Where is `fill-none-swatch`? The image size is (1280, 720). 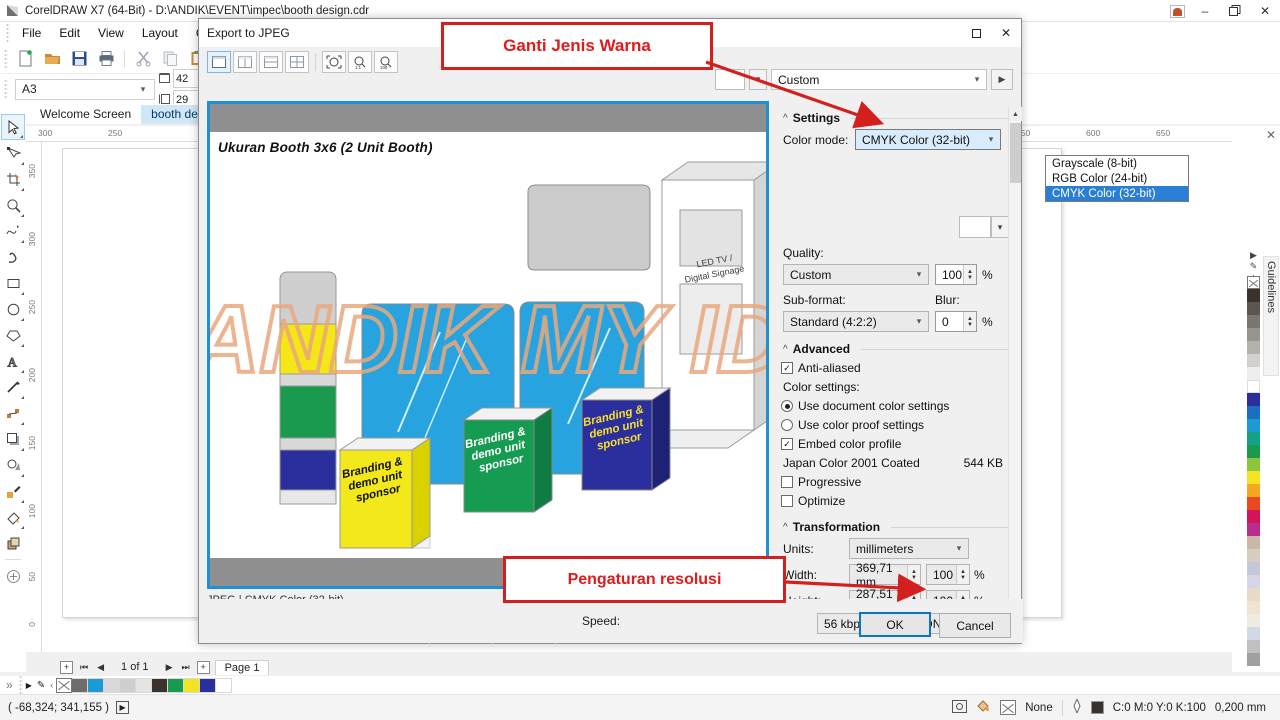
fill-none-swatch is located at coordinates (1008, 707).